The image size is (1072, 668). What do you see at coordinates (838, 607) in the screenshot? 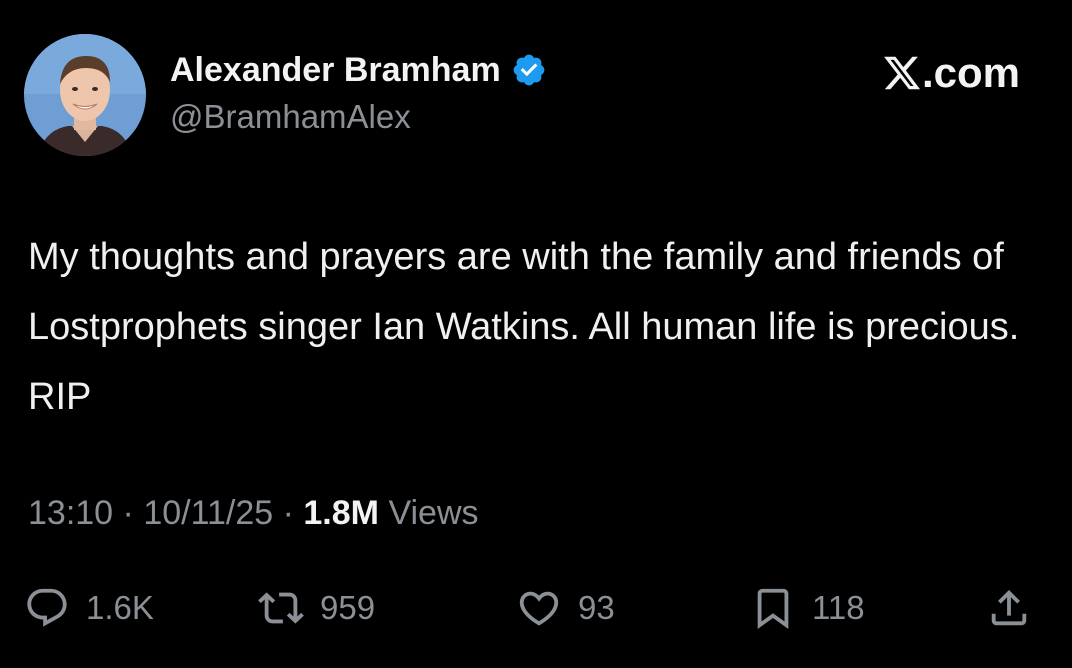
I see `bookmark-count: 118` at bounding box center [838, 607].